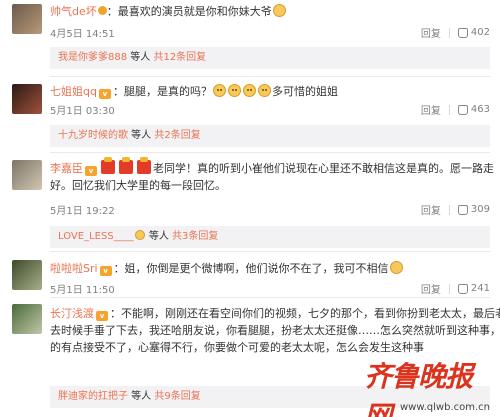 Image resolution: width=500 pixels, height=417 pixels. Describe the element at coordinates (82, 34) in the screenshot. I see `timestamp: 4月5日 14:51` at that location.